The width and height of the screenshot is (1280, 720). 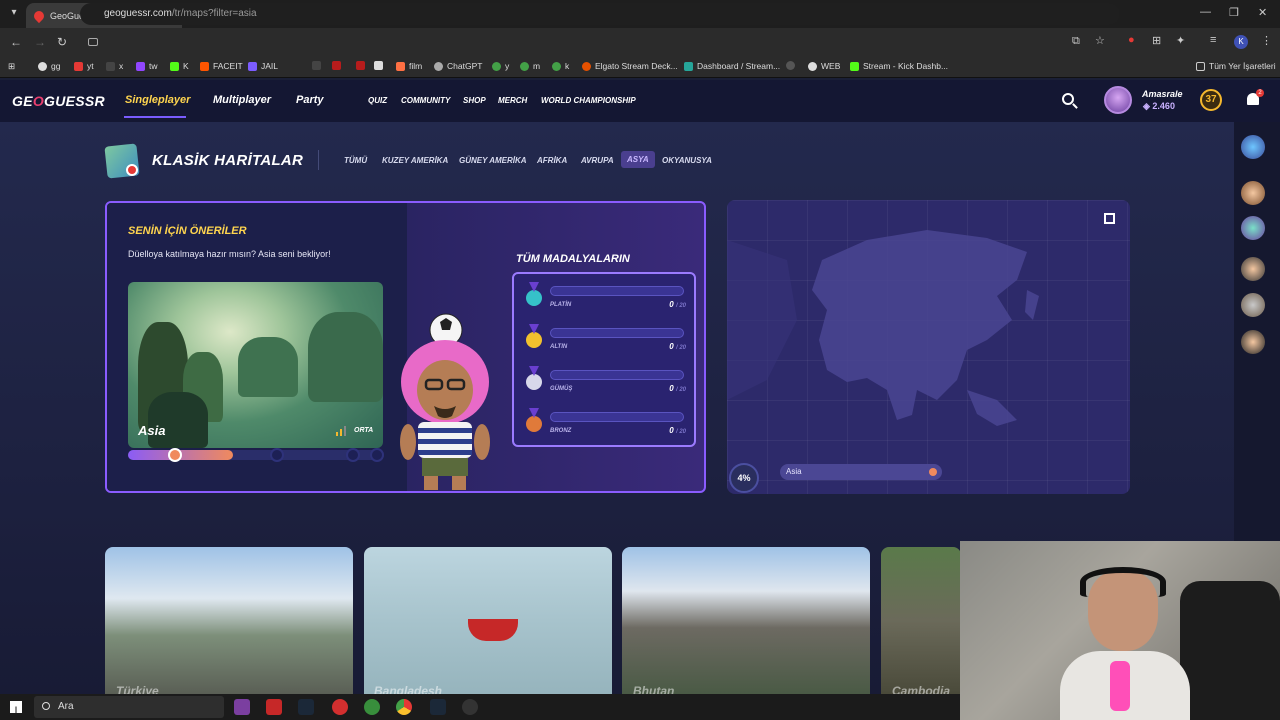 I want to click on youtube-icon, so click(x=78, y=66).